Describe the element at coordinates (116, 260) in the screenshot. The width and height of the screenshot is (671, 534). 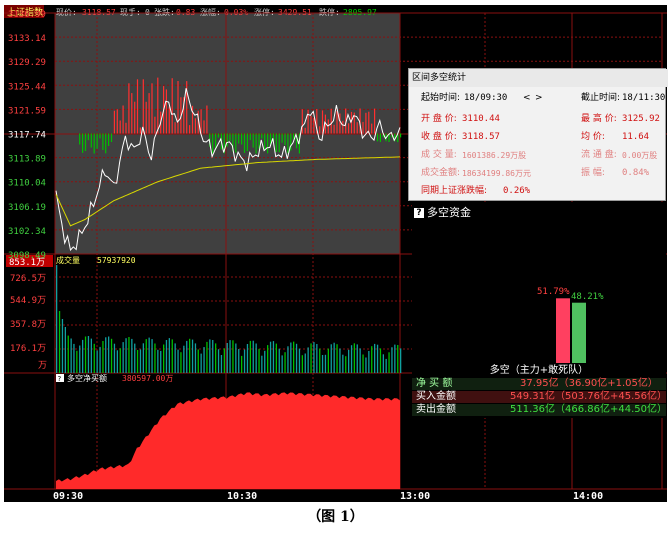
I see `volume-value: 57937920` at that location.